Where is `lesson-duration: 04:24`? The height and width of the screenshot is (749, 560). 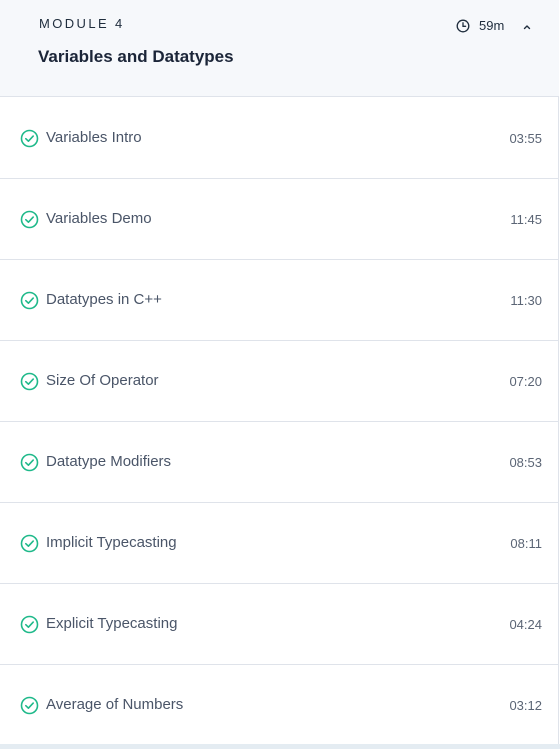
lesson-duration: 04:24 is located at coordinates (525, 624).